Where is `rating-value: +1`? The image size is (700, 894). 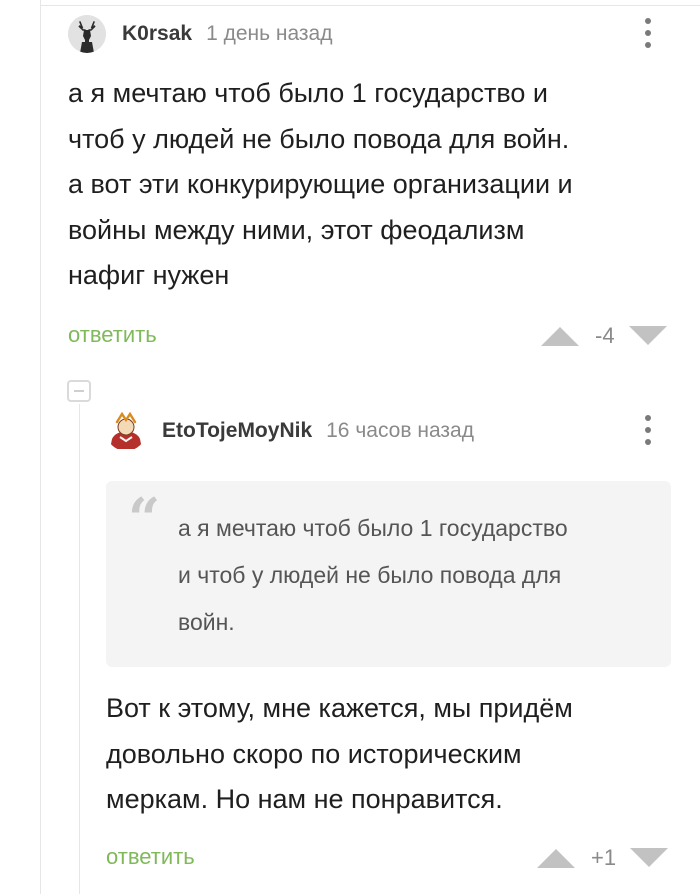
rating-value: +1 is located at coordinates (604, 857).